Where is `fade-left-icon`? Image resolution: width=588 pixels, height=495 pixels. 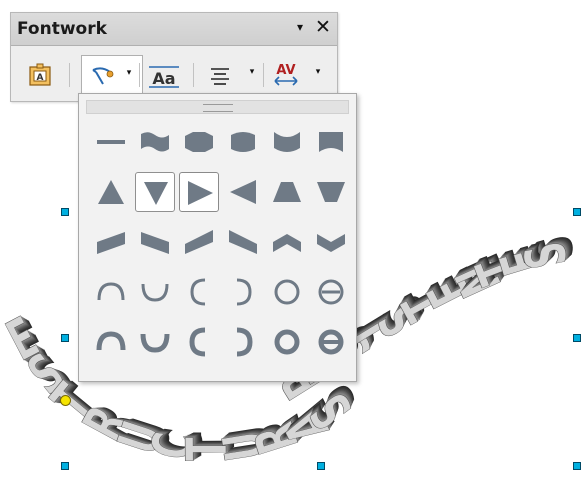 fade-left-icon is located at coordinates (243, 192).